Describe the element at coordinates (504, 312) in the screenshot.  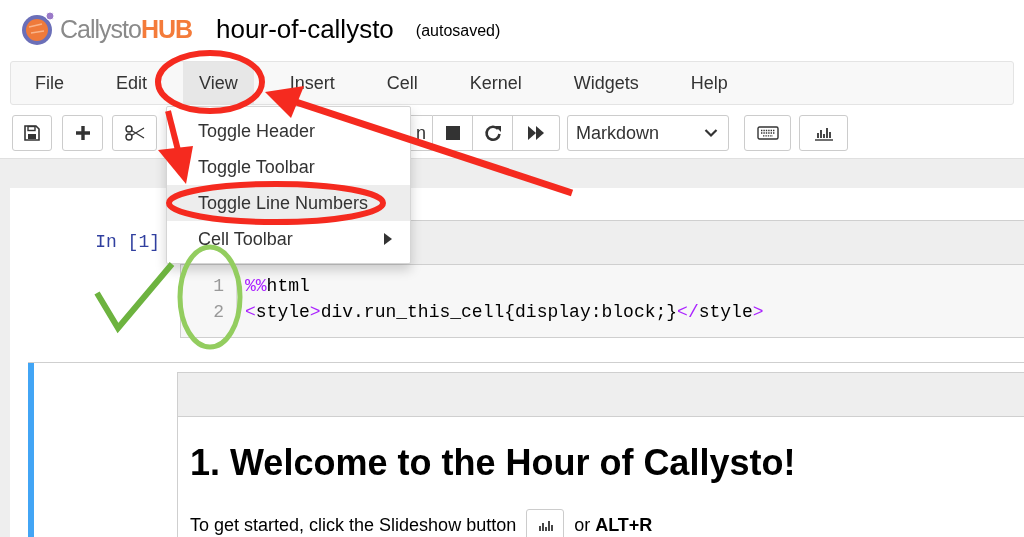
I see `code-line: <style>div.run_this_cell{display:block;}</style>` at that location.